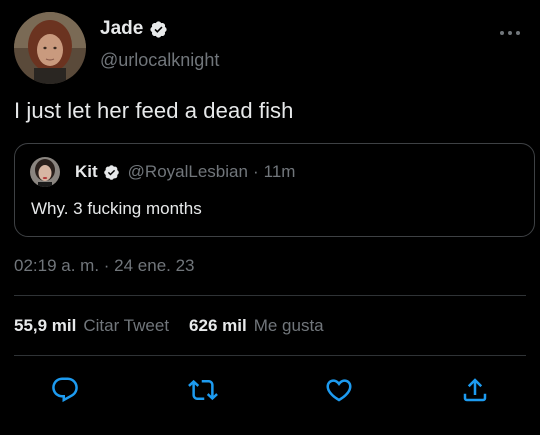 Image resolution: width=540 pixels, height=435 pixels. Describe the element at coordinates (218, 326) in the screenshot. I see `likes-count: 626 mil` at that location.